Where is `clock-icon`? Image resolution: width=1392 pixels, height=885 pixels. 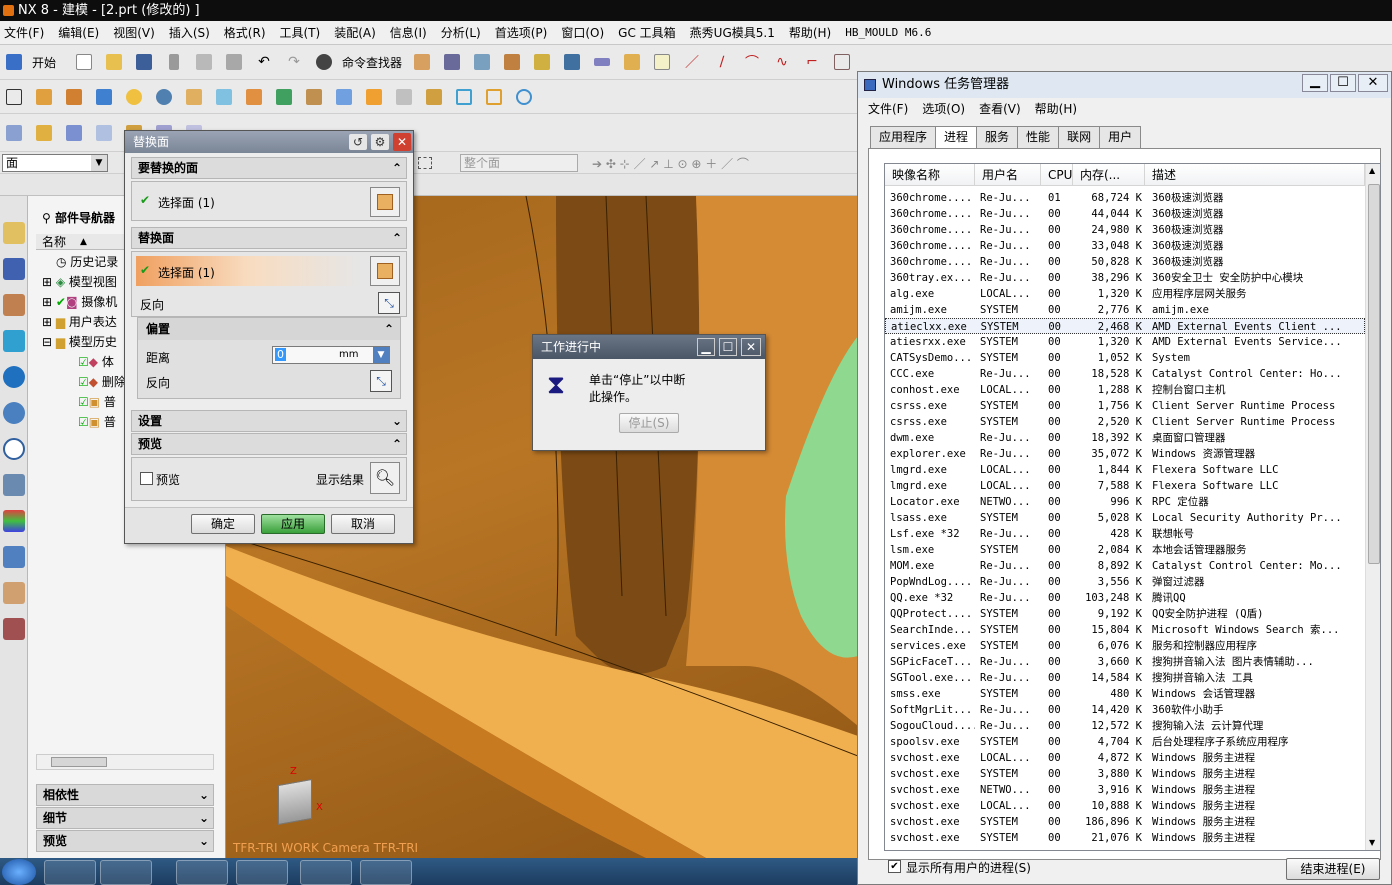 clock-icon is located at coordinates (14, 449).